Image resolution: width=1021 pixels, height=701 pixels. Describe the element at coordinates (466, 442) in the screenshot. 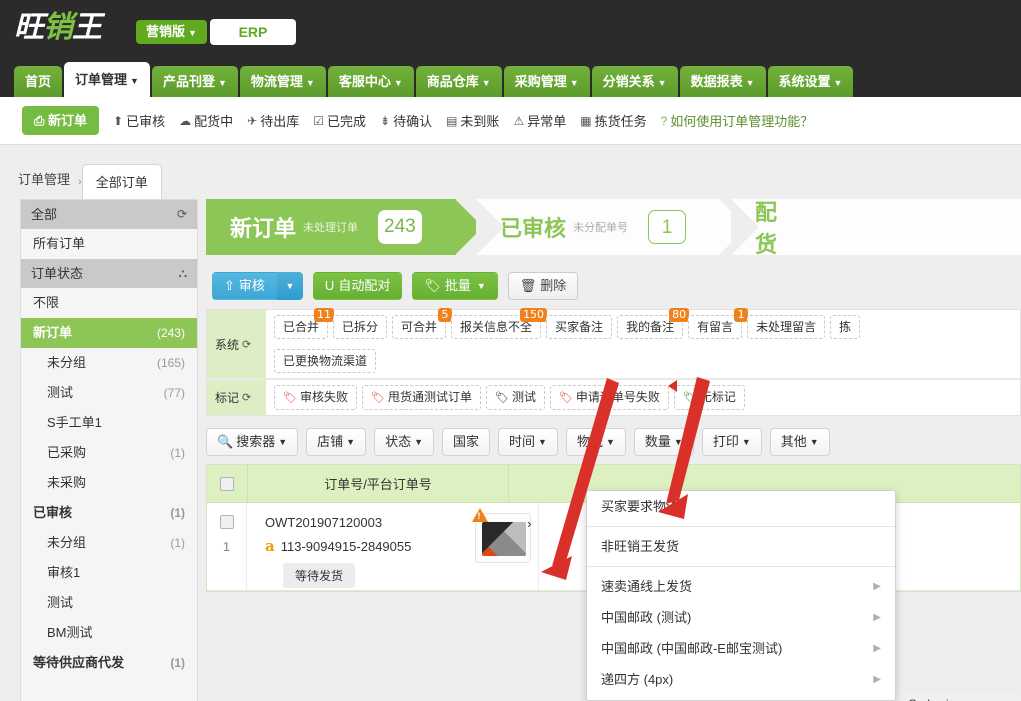

I see `filter-country: 国家` at that location.